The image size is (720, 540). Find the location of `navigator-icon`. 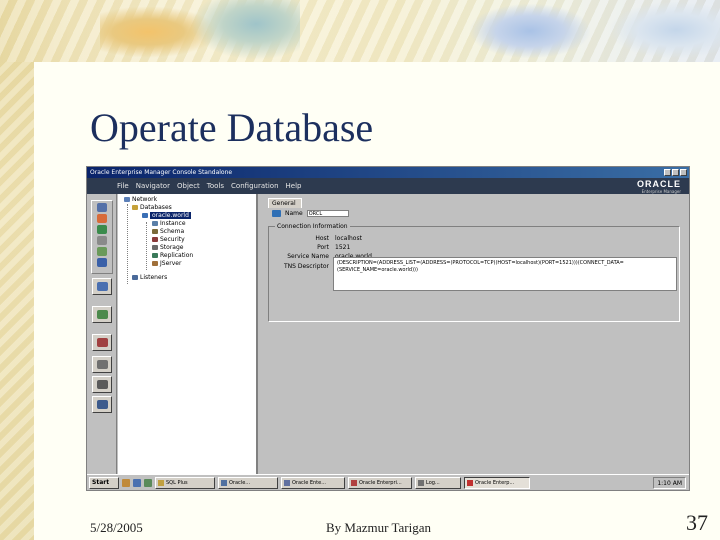

navigator-icon is located at coordinates (102, 207).